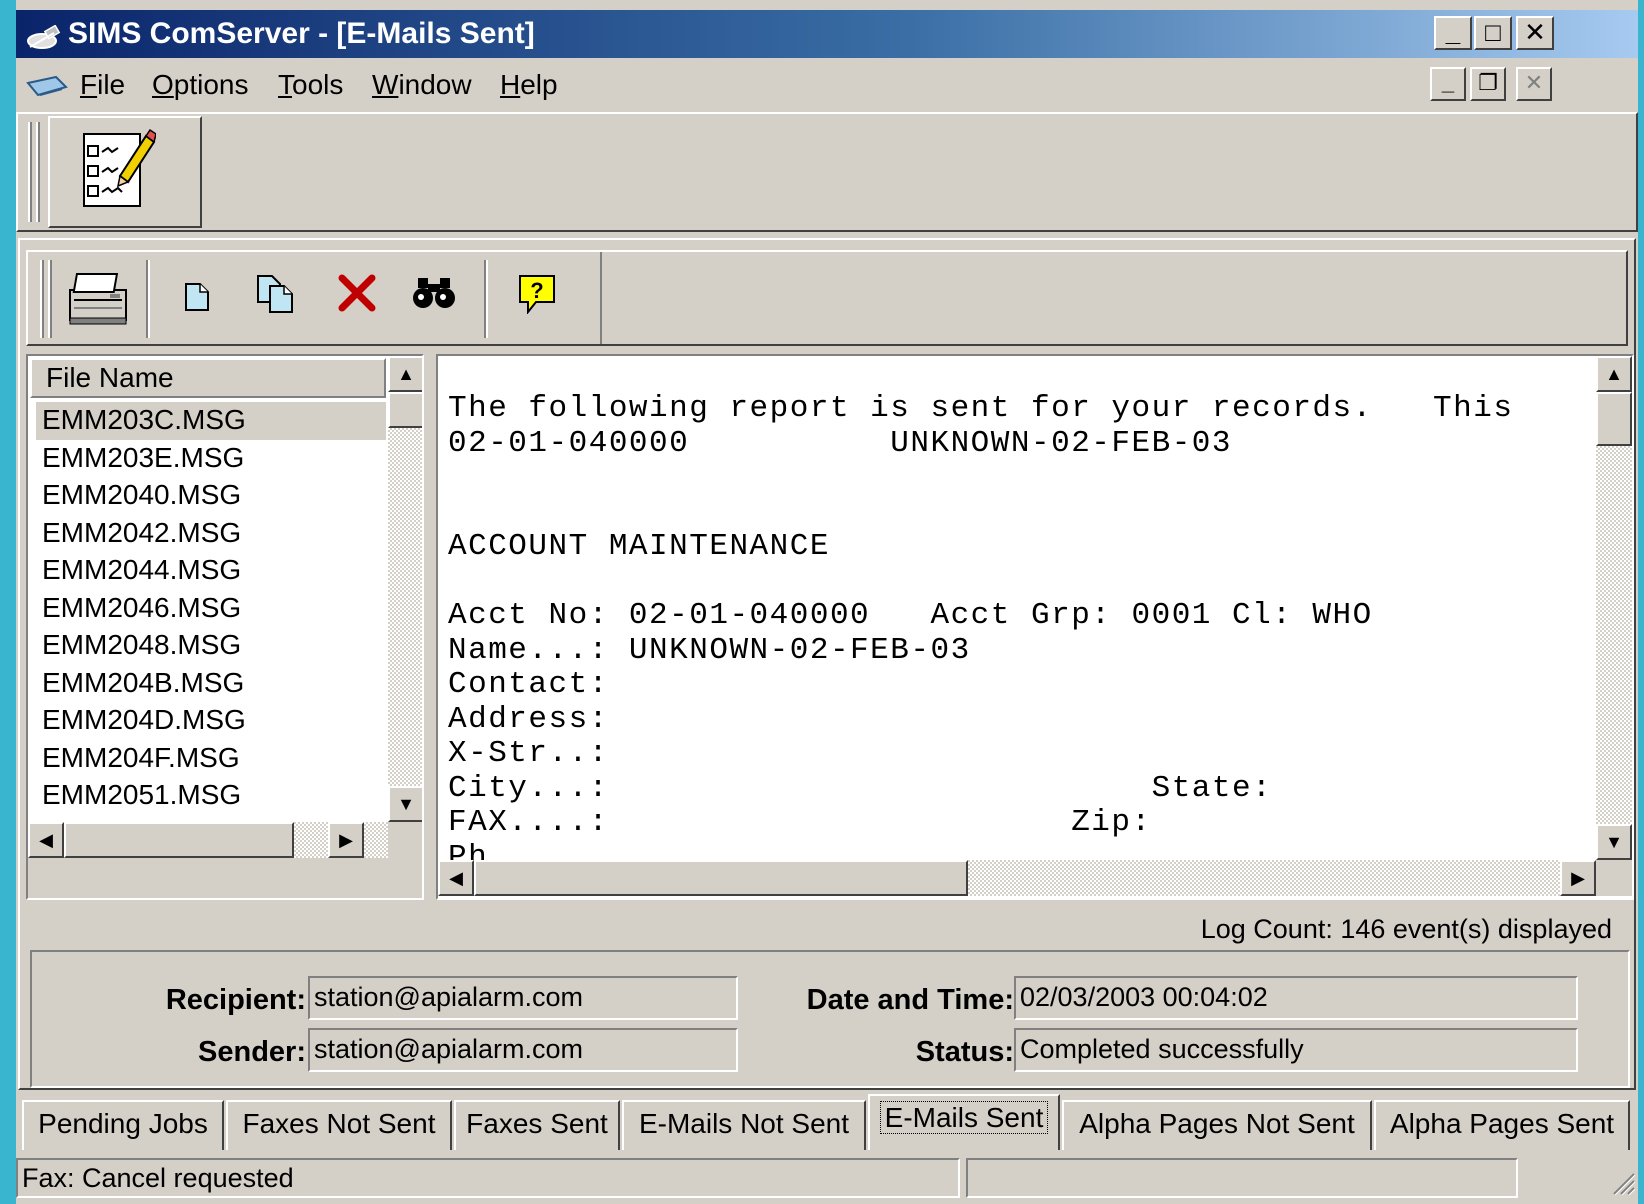  I want to click on message-line: City...: State:, so click(860, 788).